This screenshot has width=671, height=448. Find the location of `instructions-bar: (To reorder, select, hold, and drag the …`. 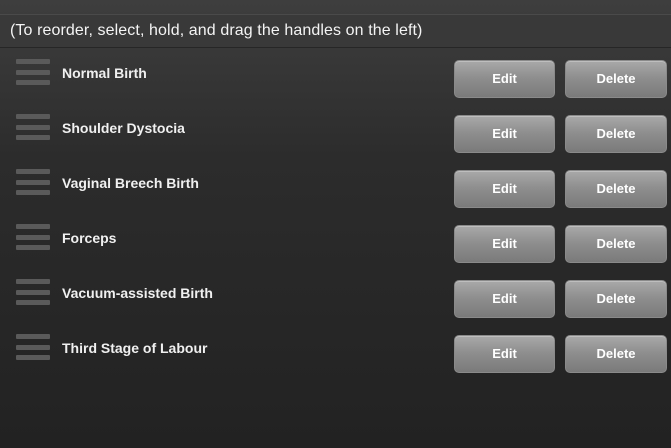

instructions-bar: (To reorder, select, hold, and drag the … is located at coordinates (335, 31).